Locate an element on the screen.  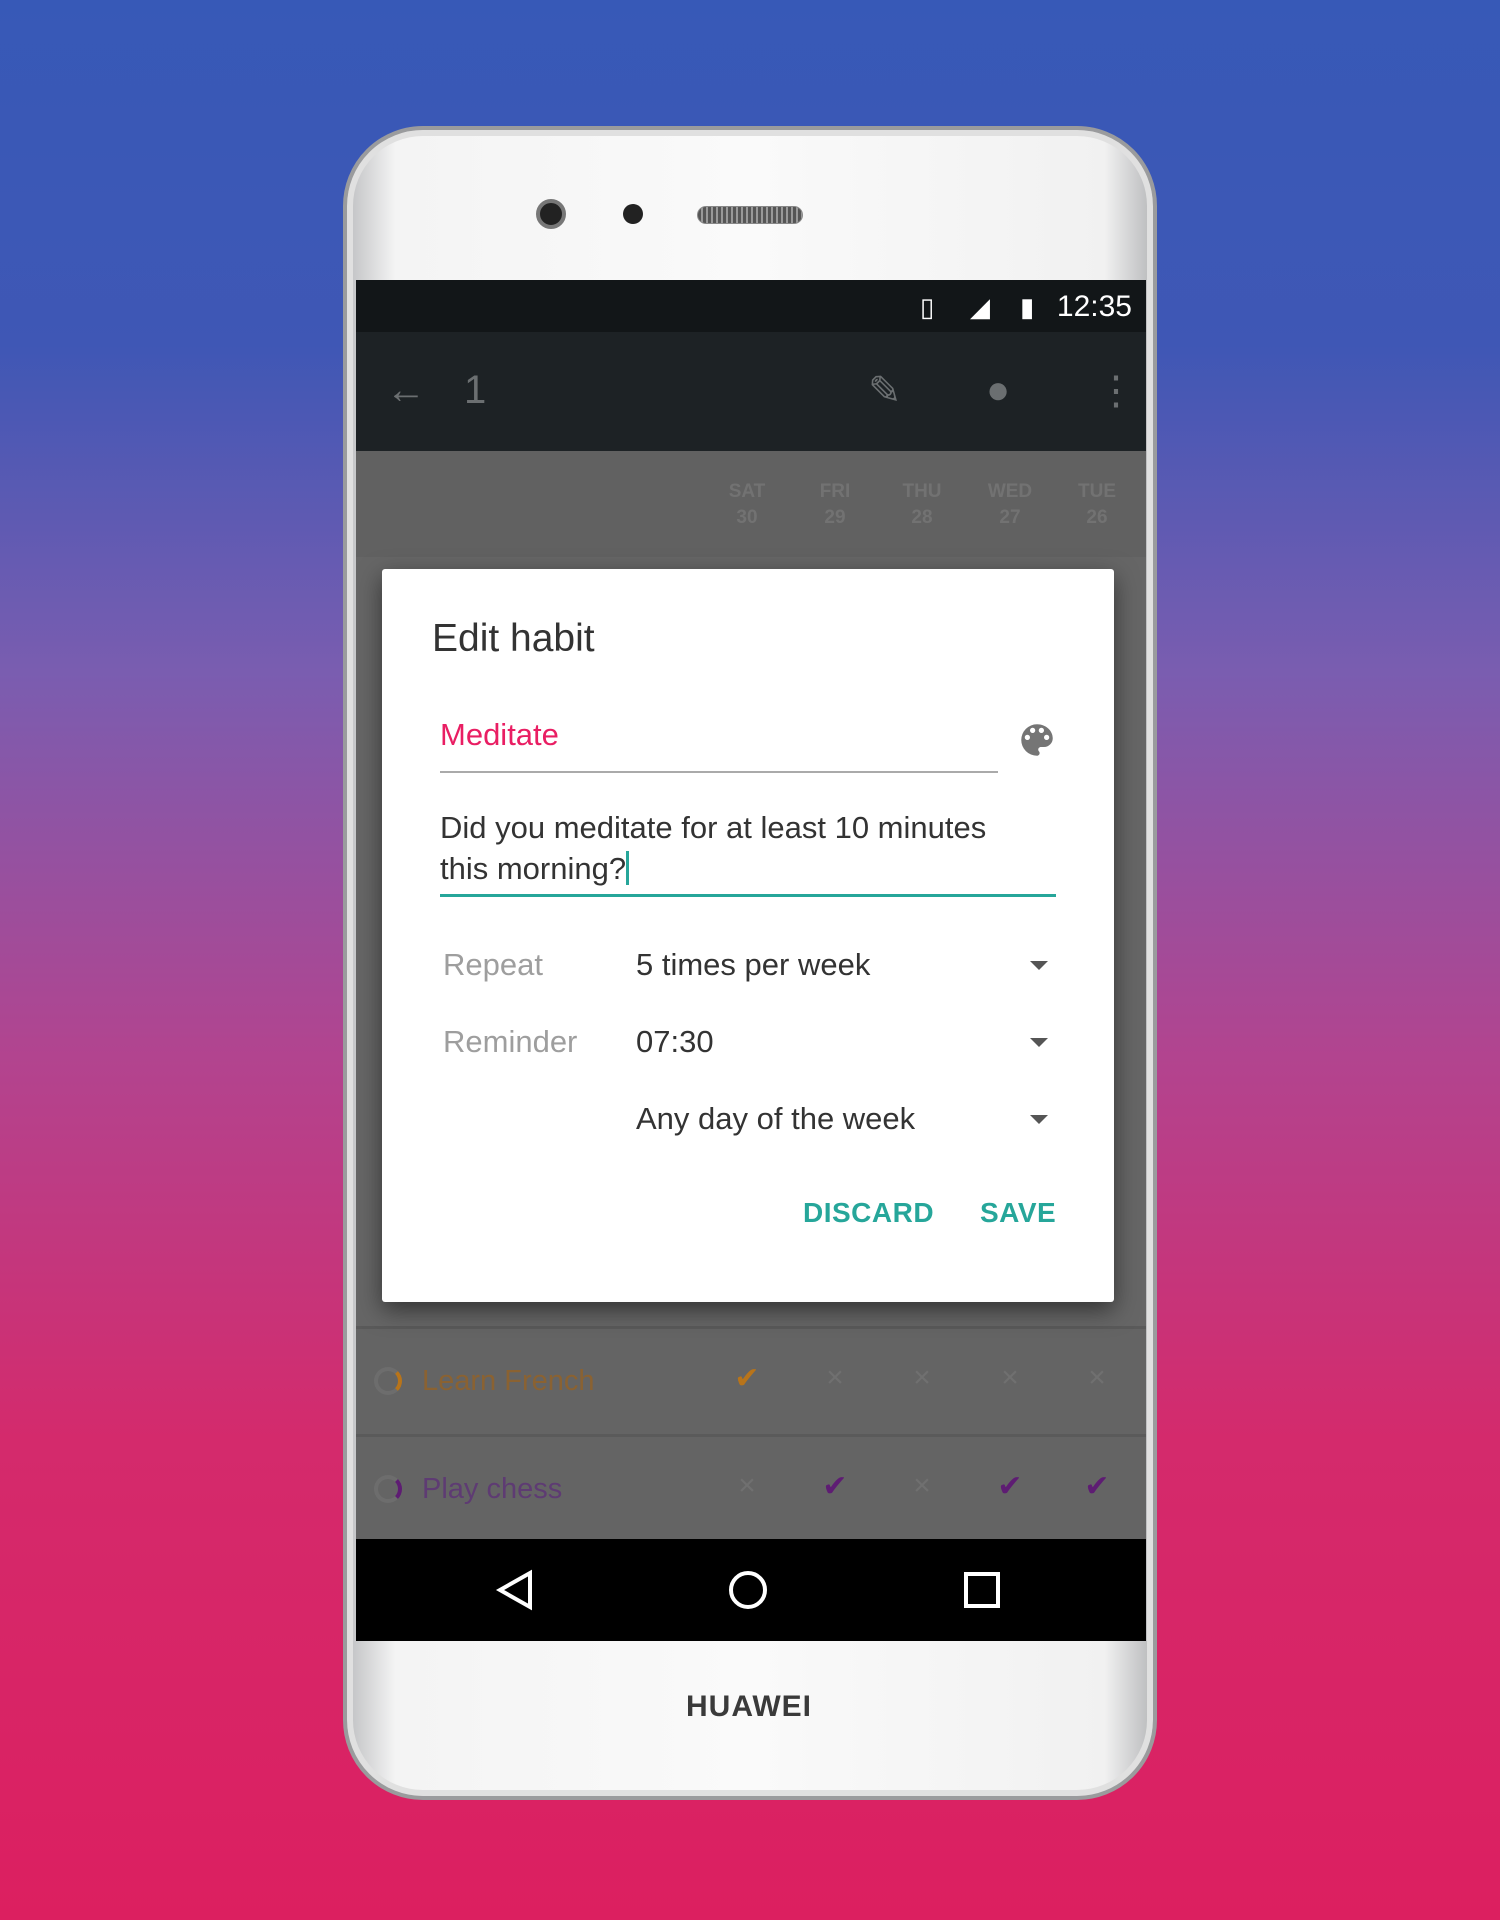
pencil-icon: ✎ is located at coordinates (885, 391).